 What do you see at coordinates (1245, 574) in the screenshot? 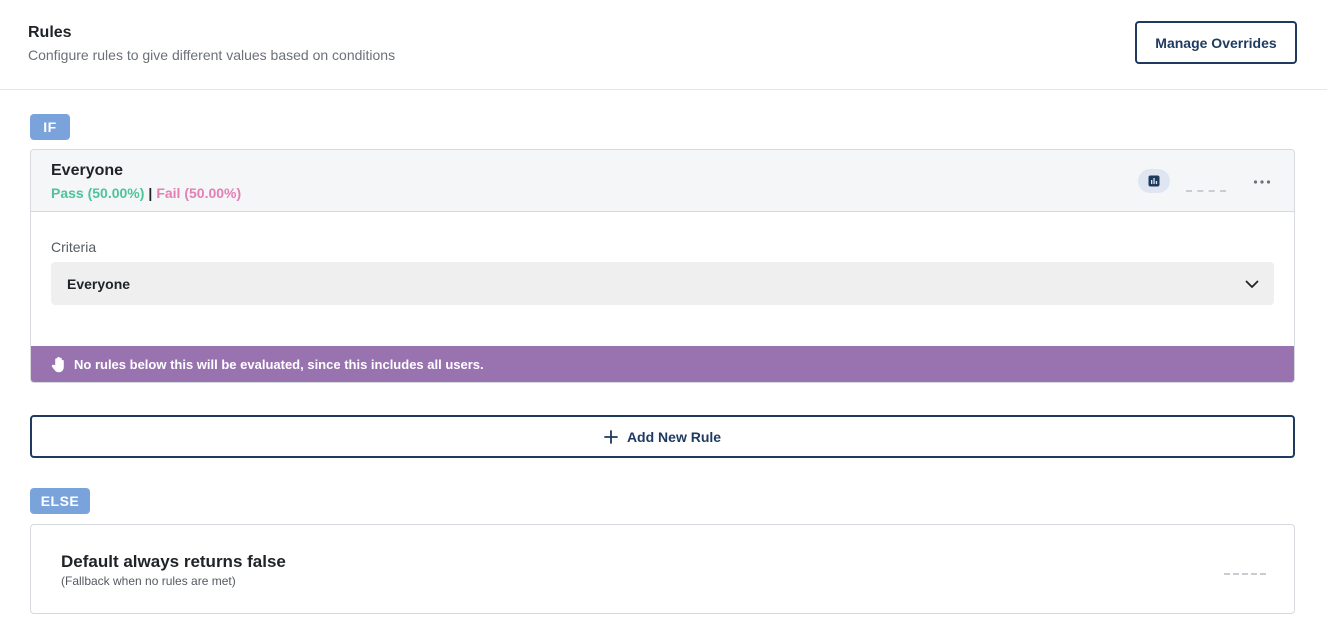
I see `default-return-value-placeholder` at bounding box center [1245, 574].